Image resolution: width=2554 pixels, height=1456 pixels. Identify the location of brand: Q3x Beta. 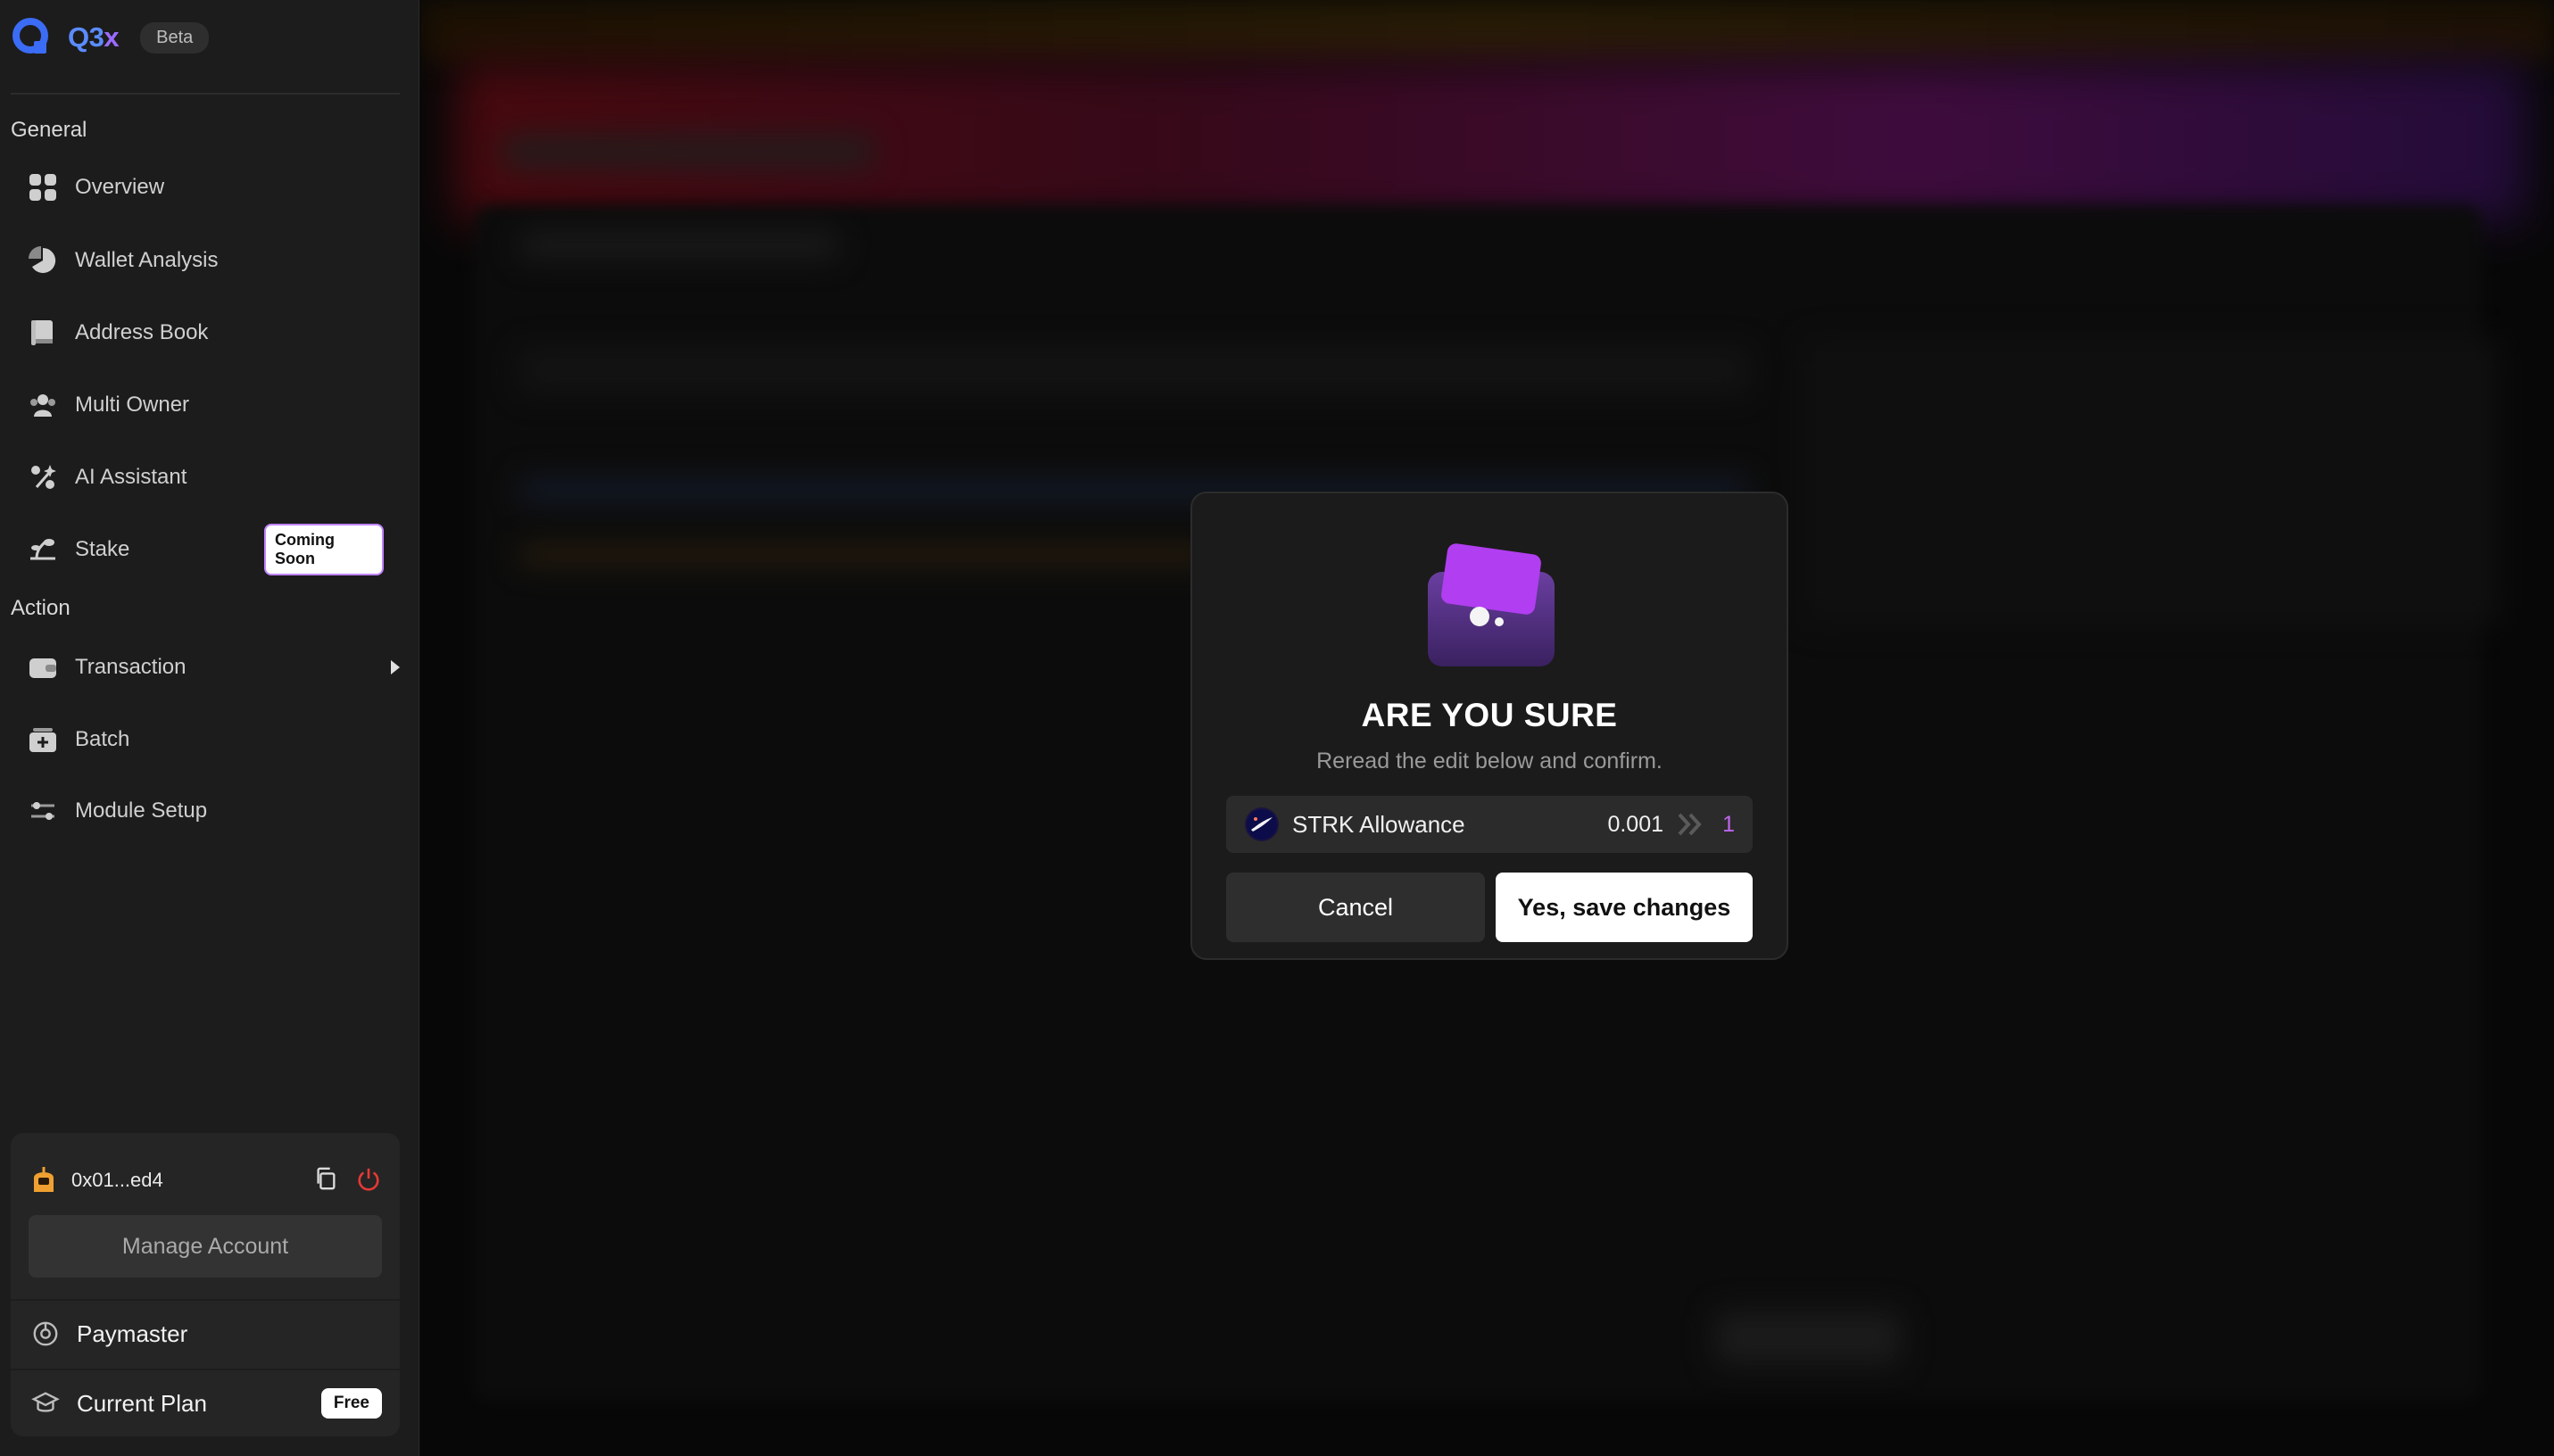
(110, 38).